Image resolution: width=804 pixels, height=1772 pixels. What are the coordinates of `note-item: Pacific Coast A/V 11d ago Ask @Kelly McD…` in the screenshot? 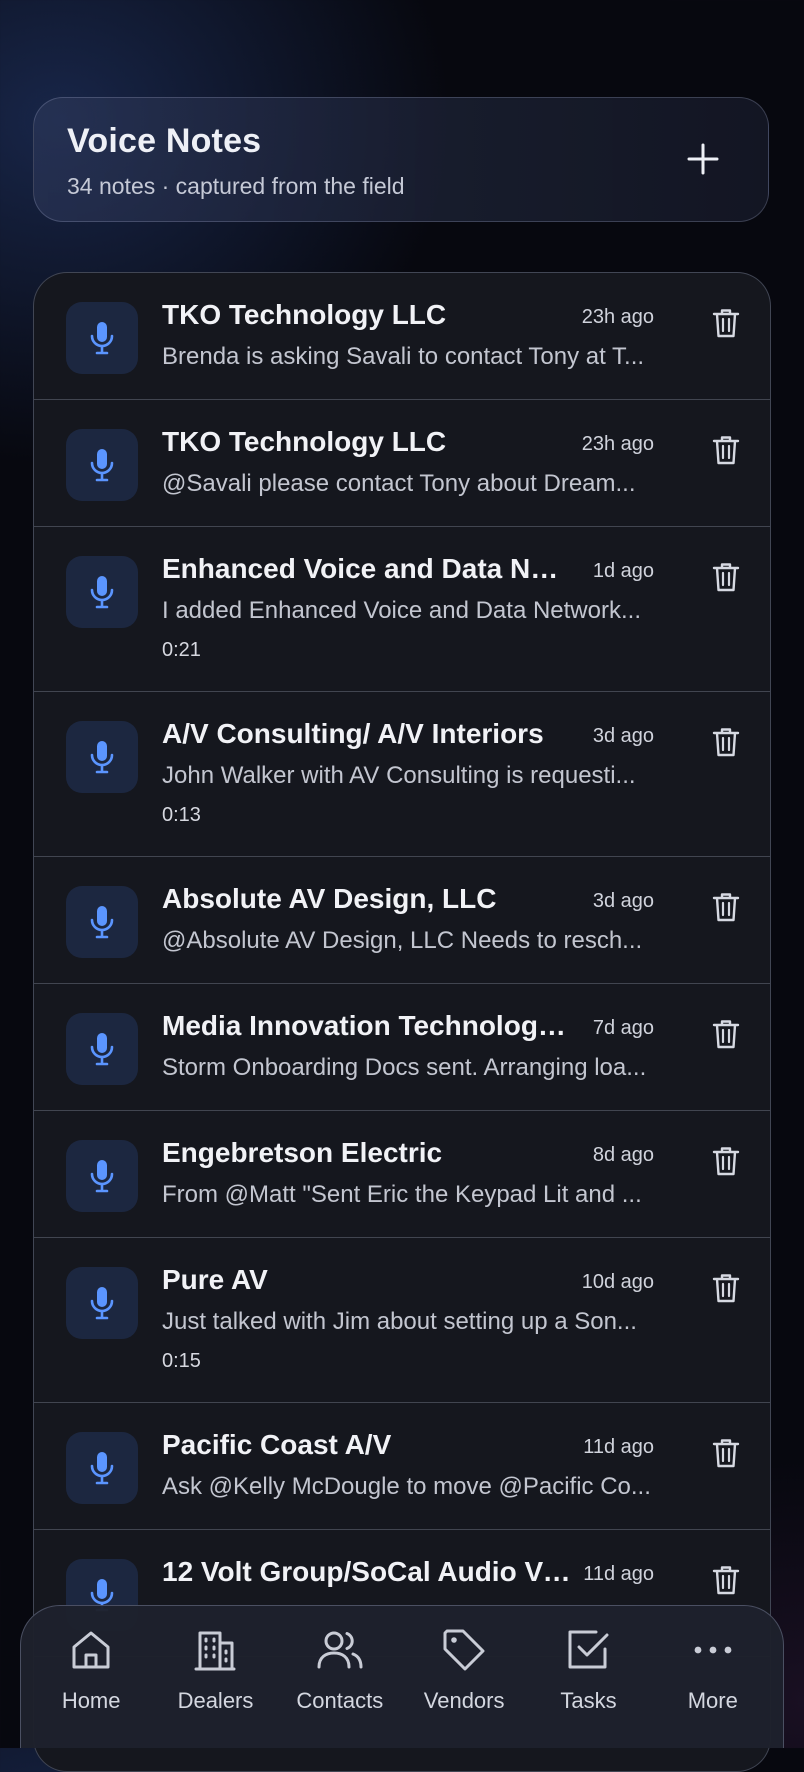 It's located at (402, 1466).